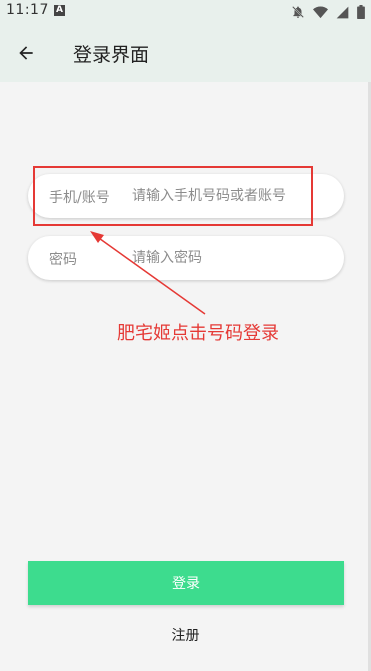  What do you see at coordinates (232, 258) in the screenshot?
I see `password-input` at bounding box center [232, 258].